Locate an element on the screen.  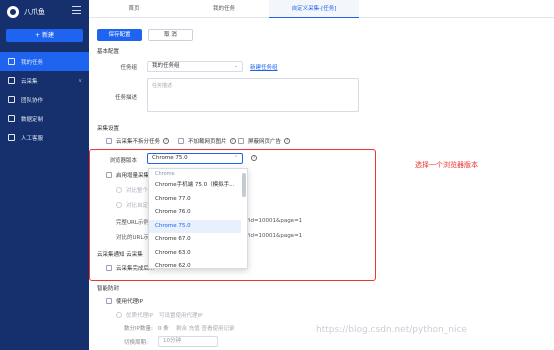
tab-bar: 首页 我的任务 自定义采集-[任务] is located at coordinates (321, 9).